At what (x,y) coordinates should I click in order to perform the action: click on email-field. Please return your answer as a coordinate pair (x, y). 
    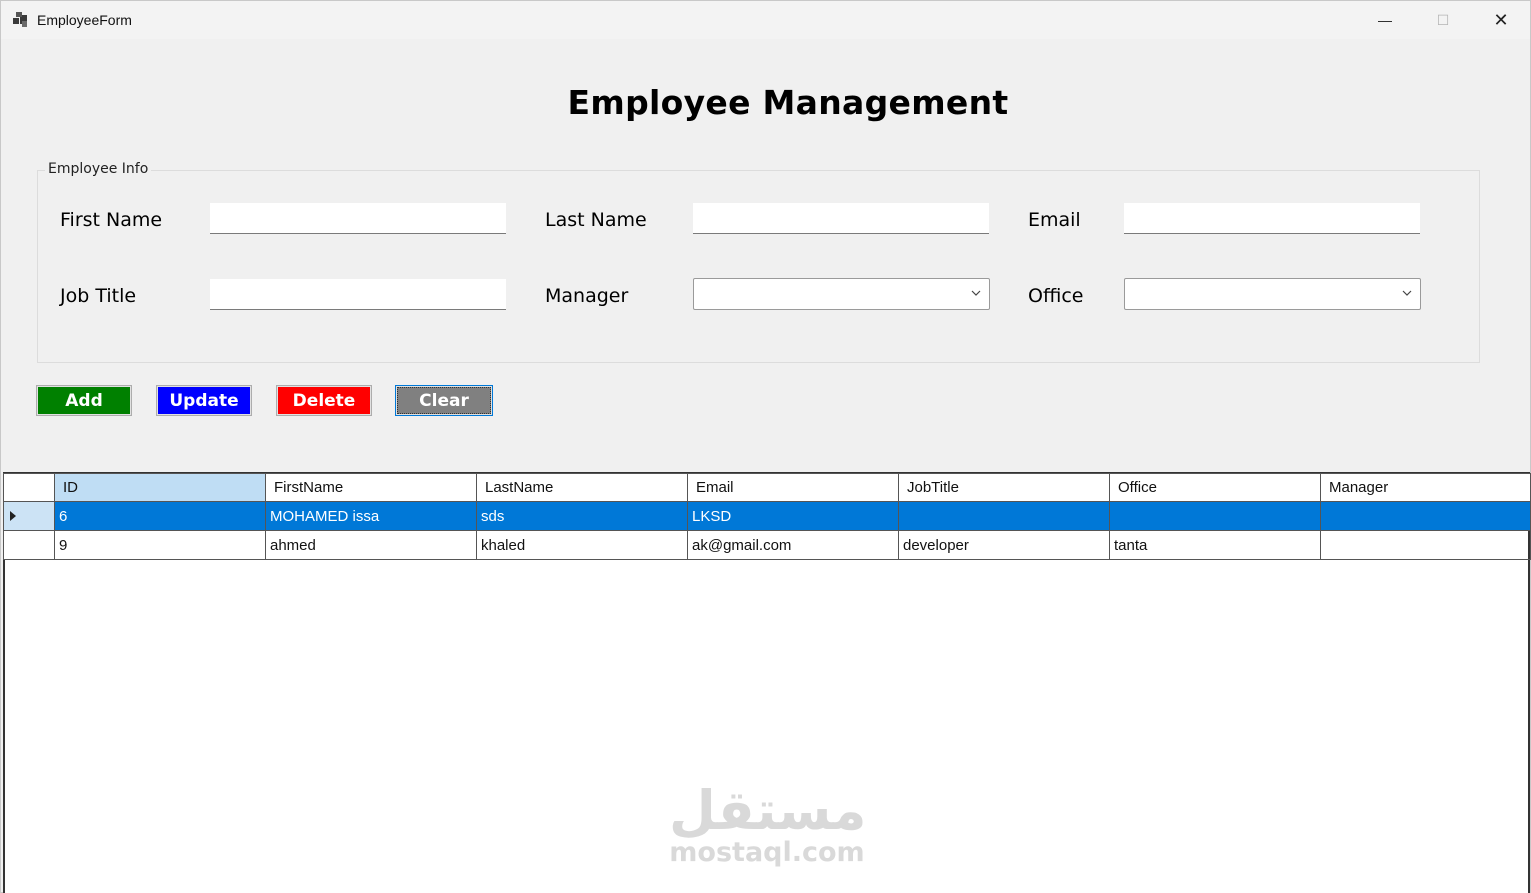
    Looking at the image, I should click on (1272, 218).